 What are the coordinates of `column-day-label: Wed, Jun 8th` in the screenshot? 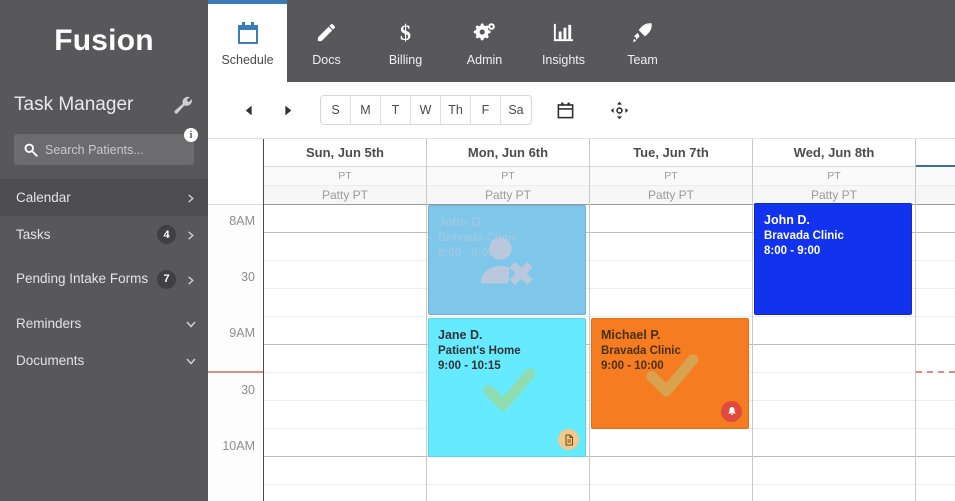 It's located at (834, 153).